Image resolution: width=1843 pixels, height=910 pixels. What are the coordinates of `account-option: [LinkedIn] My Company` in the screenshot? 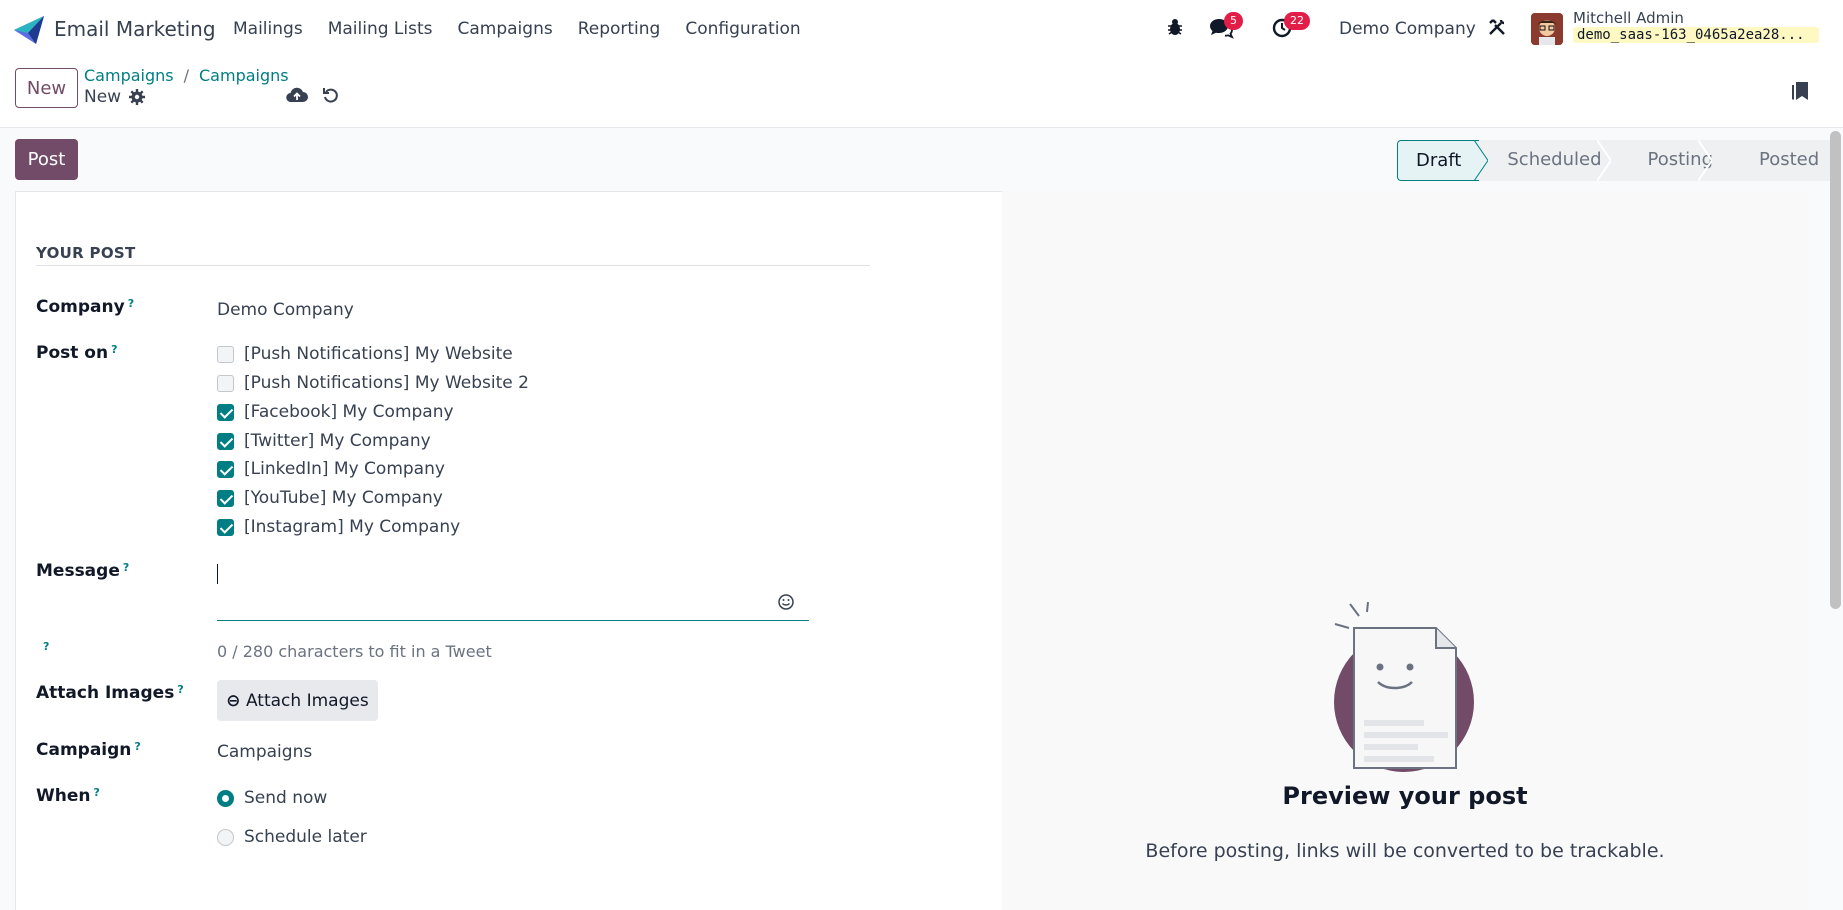 It's located at (331, 469).